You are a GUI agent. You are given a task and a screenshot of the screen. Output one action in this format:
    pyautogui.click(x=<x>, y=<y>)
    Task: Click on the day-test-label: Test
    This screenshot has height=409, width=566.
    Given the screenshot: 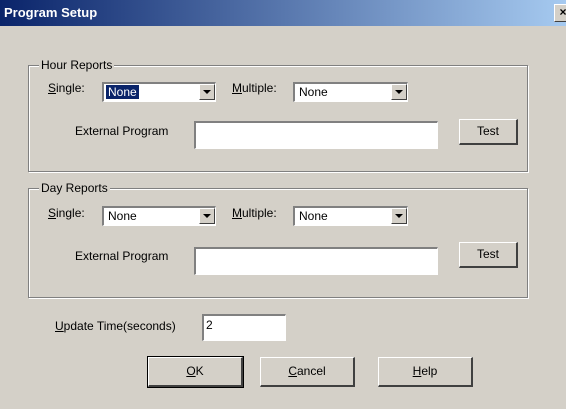 What is the action you would take?
    pyautogui.click(x=487, y=254)
    